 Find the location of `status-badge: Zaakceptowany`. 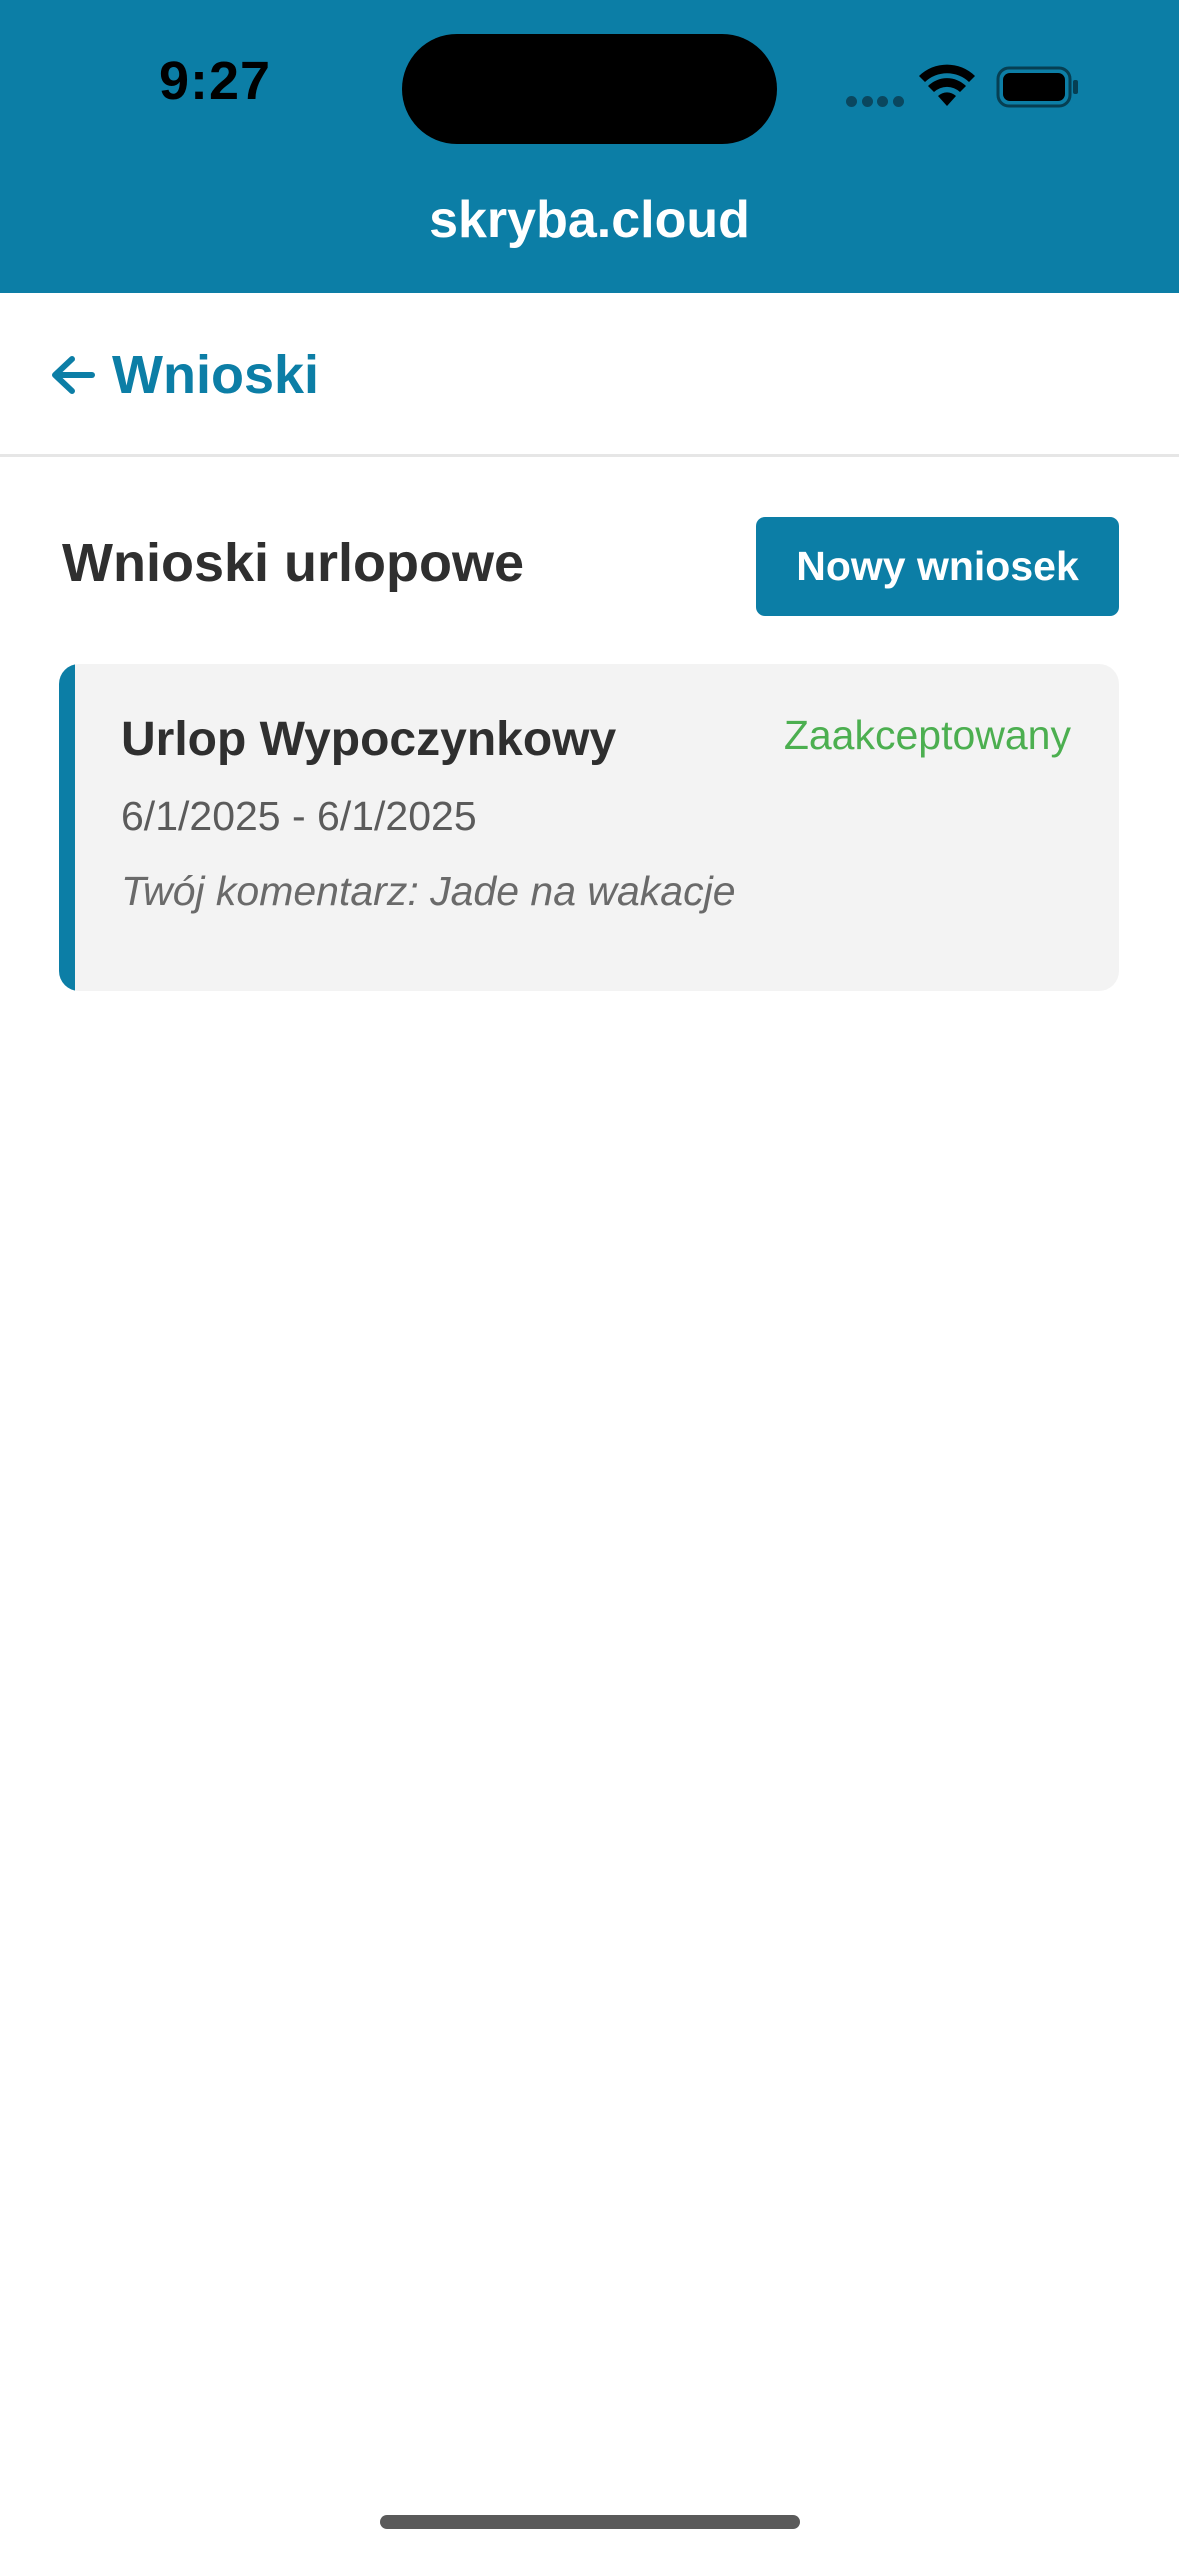

status-badge: Zaakceptowany is located at coordinates (927, 735).